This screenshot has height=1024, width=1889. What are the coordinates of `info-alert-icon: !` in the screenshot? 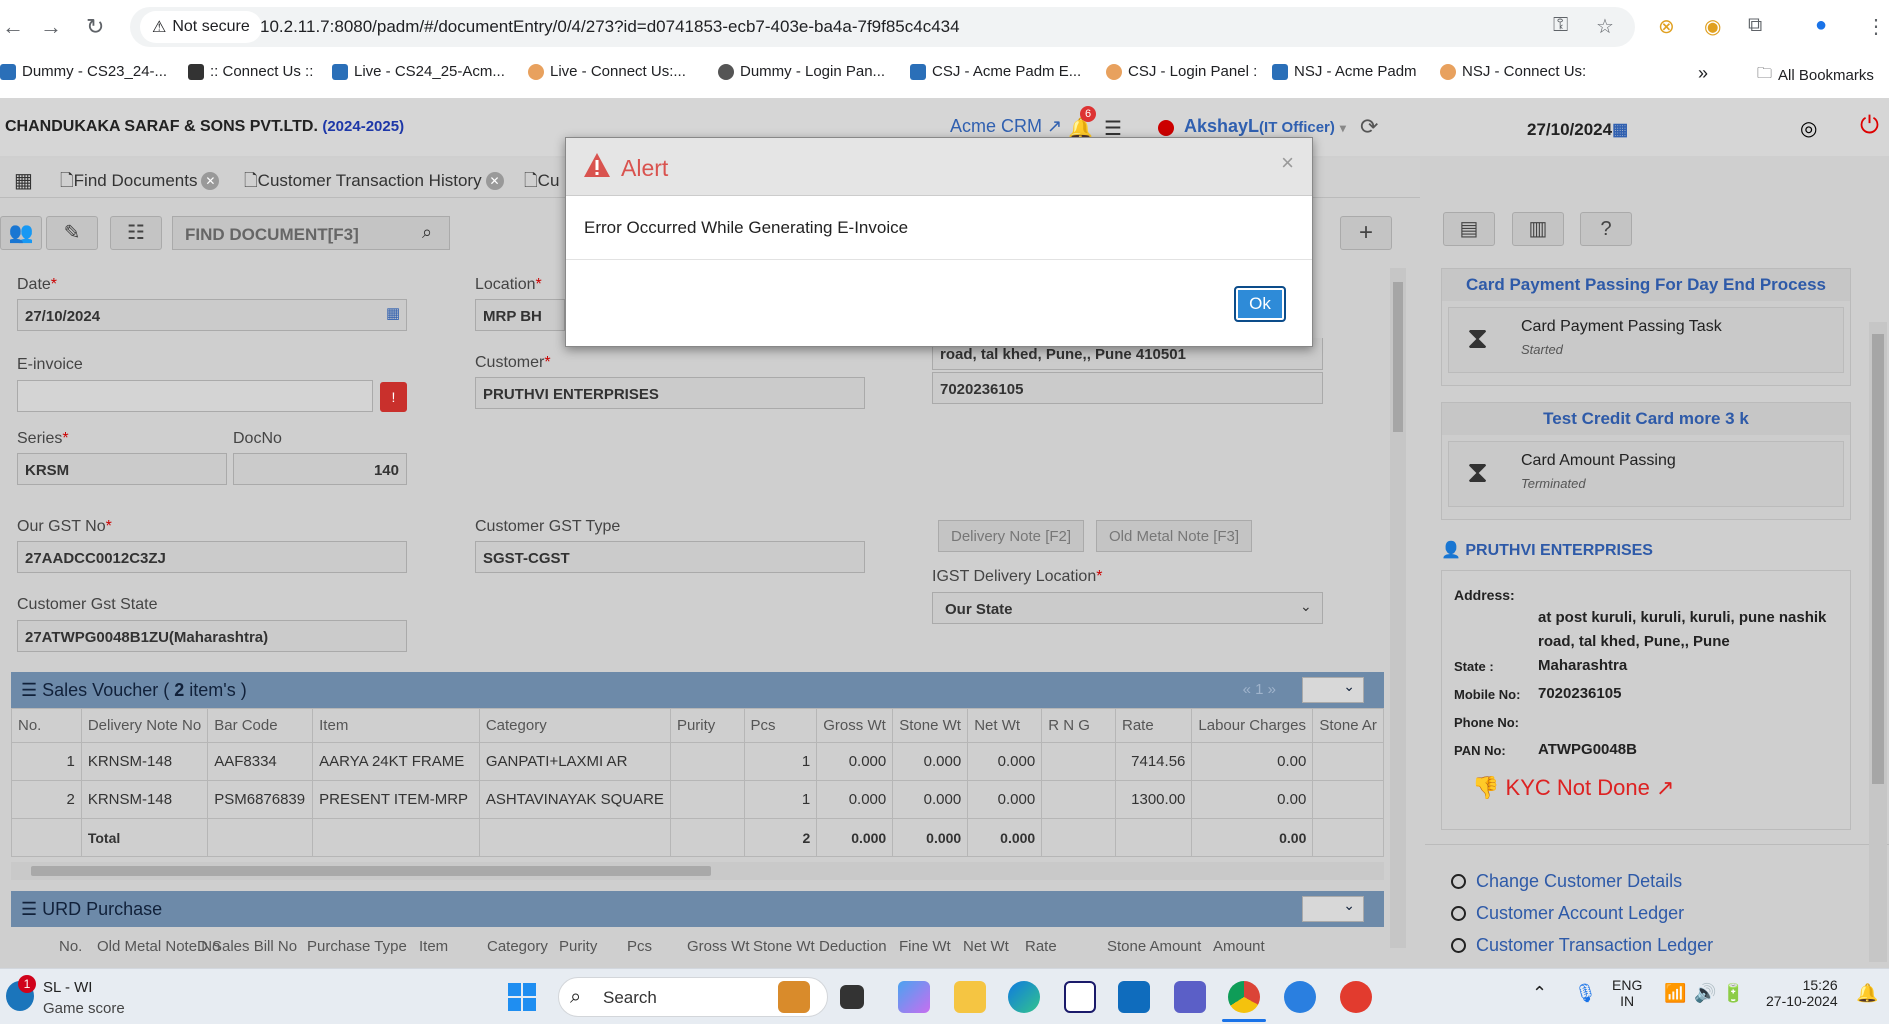 It's located at (393, 397).